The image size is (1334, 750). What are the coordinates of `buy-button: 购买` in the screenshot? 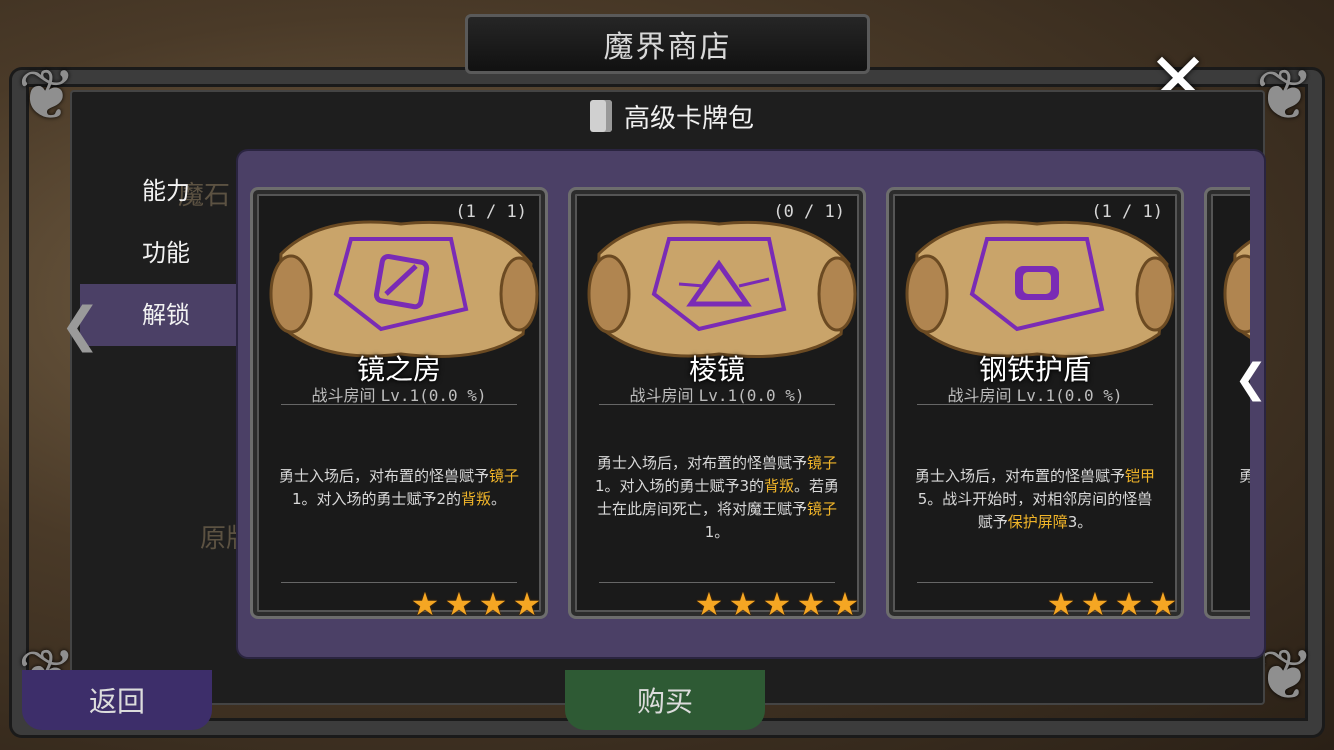 It's located at (665, 700).